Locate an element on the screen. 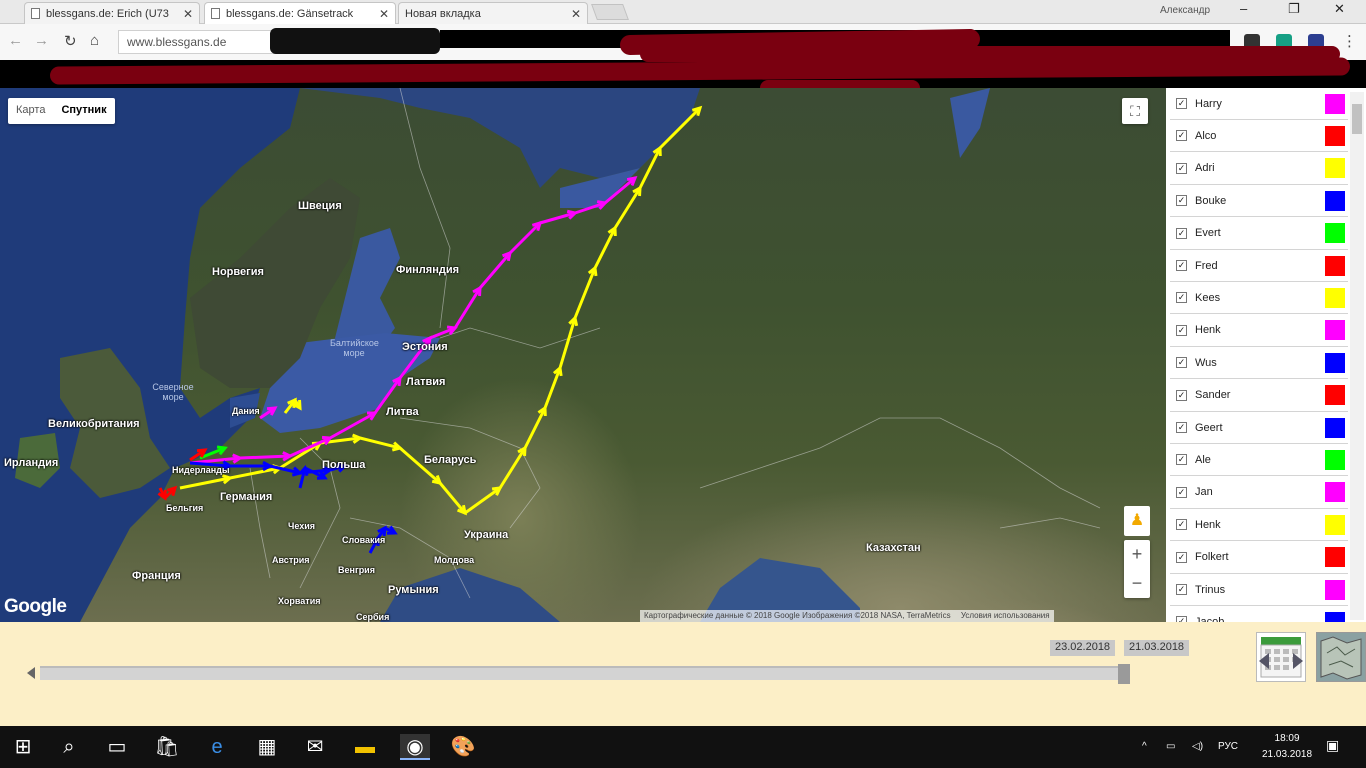  bird-row: ✓ Bouke is located at coordinates (1259, 201).